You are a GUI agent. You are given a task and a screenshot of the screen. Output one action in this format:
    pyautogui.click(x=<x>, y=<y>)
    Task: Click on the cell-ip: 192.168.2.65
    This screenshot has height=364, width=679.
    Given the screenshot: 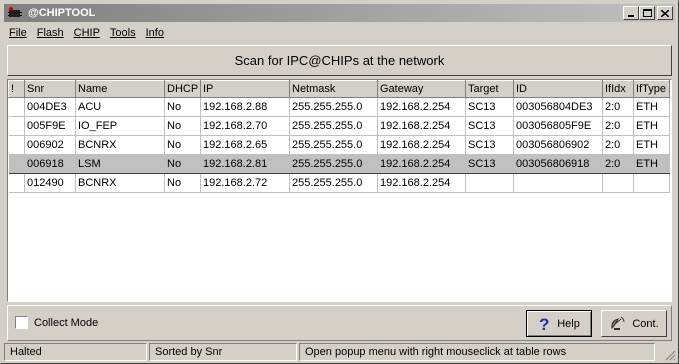 What is the action you would take?
    pyautogui.click(x=245, y=145)
    